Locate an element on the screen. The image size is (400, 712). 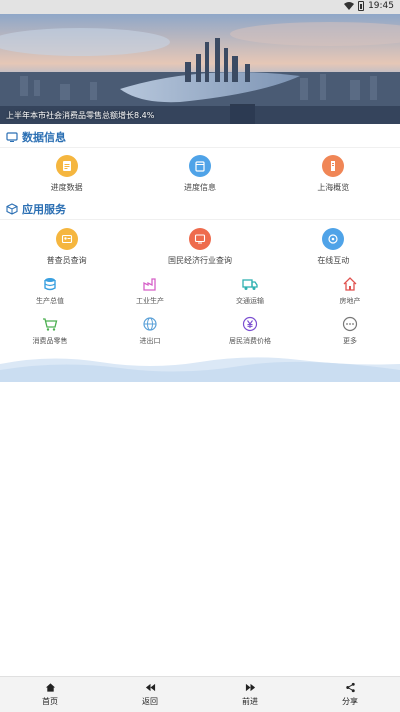
yuan-icon is located at coordinates (250, 324).